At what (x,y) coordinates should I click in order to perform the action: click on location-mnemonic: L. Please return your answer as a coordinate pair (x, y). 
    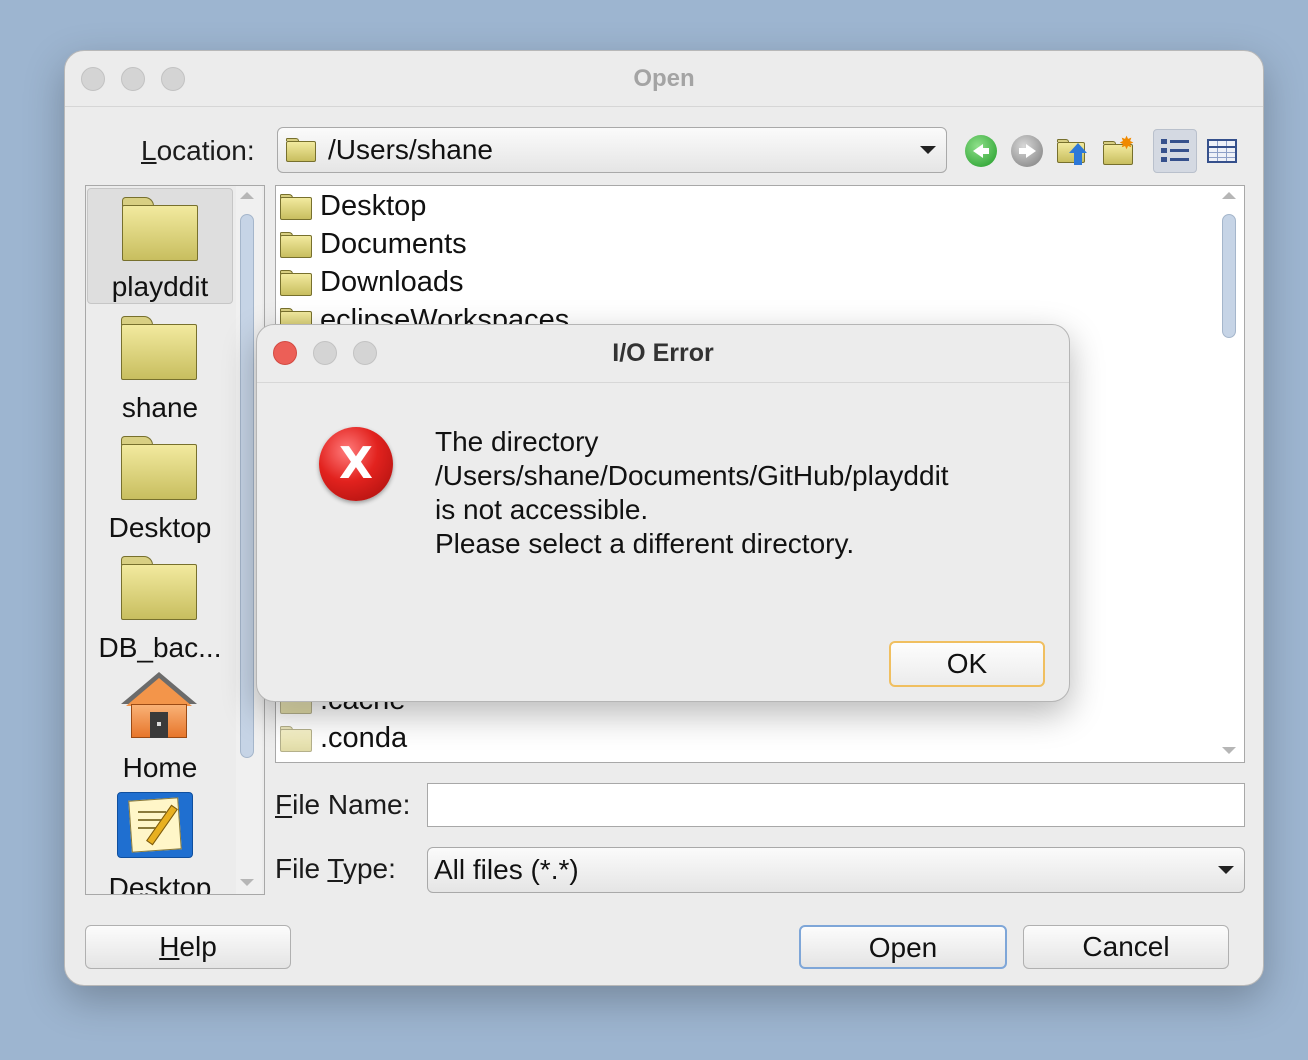
    Looking at the image, I should click on (149, 150).